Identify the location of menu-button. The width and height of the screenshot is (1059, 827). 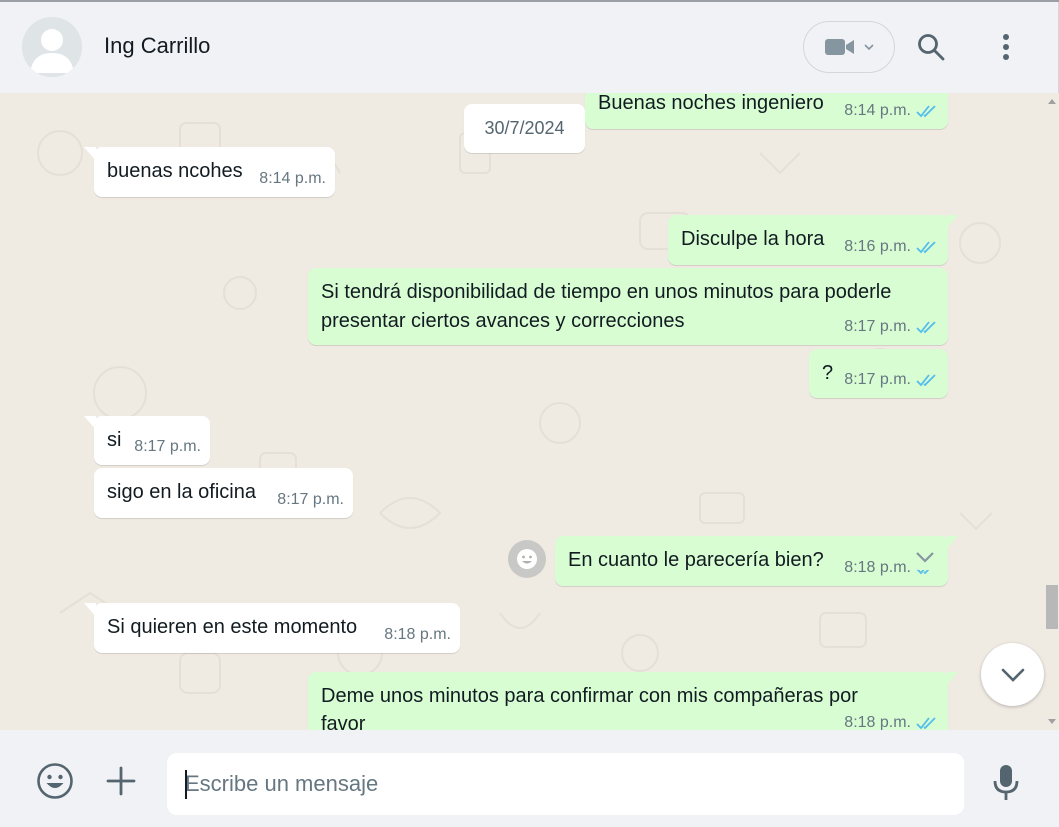
(1006, 47).